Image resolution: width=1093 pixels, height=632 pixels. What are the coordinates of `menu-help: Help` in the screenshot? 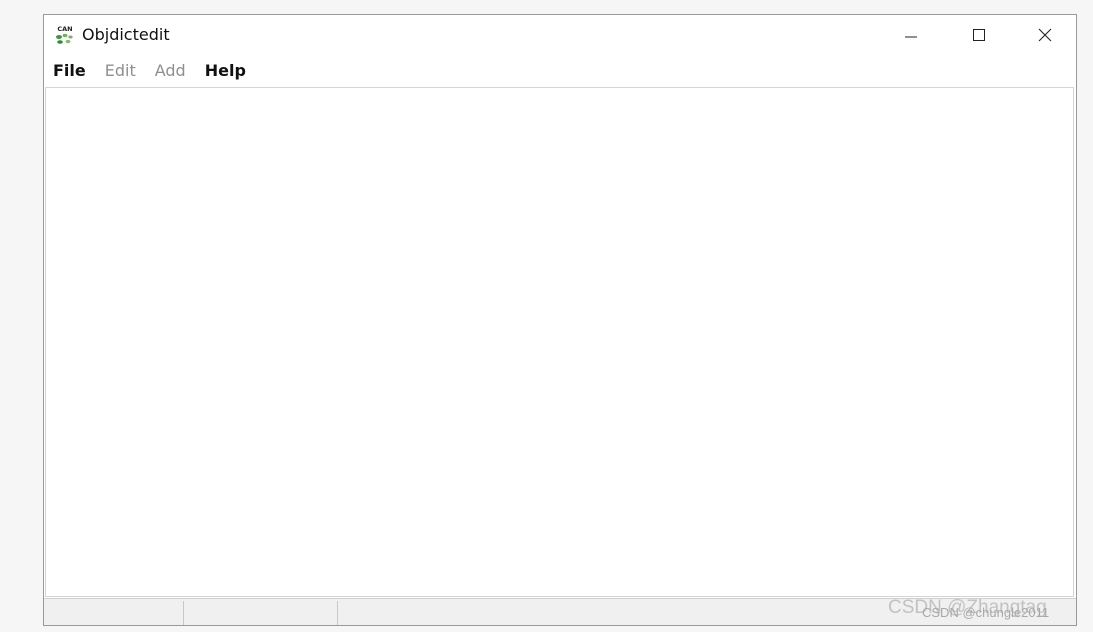 It's located at (225, 70).